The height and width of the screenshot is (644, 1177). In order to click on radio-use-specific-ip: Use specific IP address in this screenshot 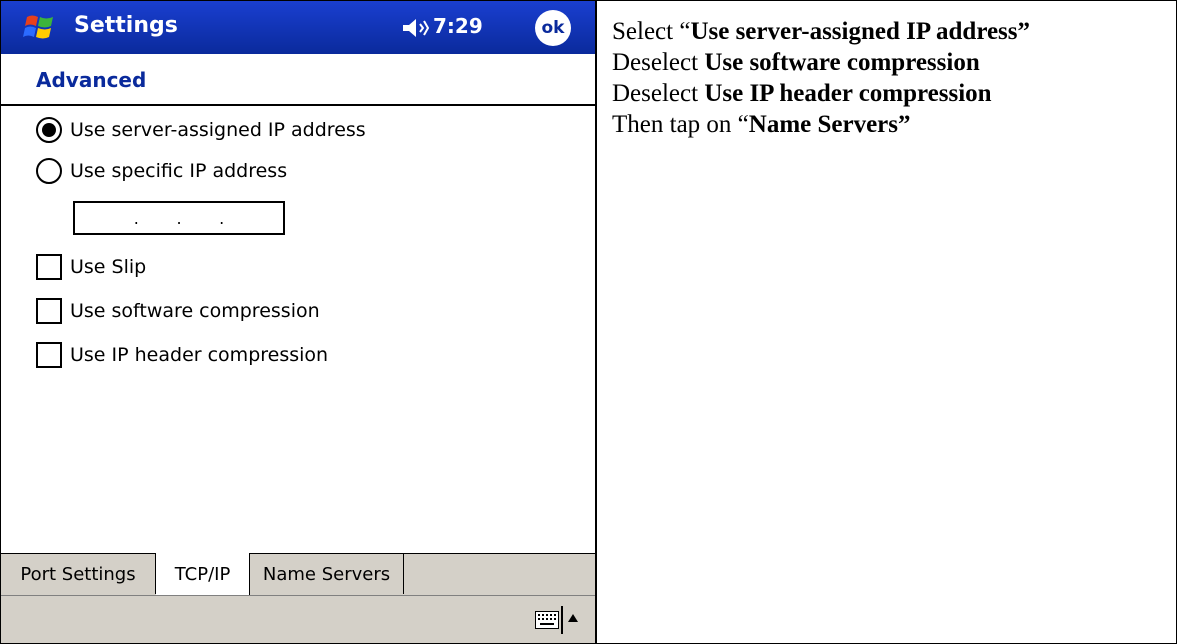, I will do `click(161, 171)`.